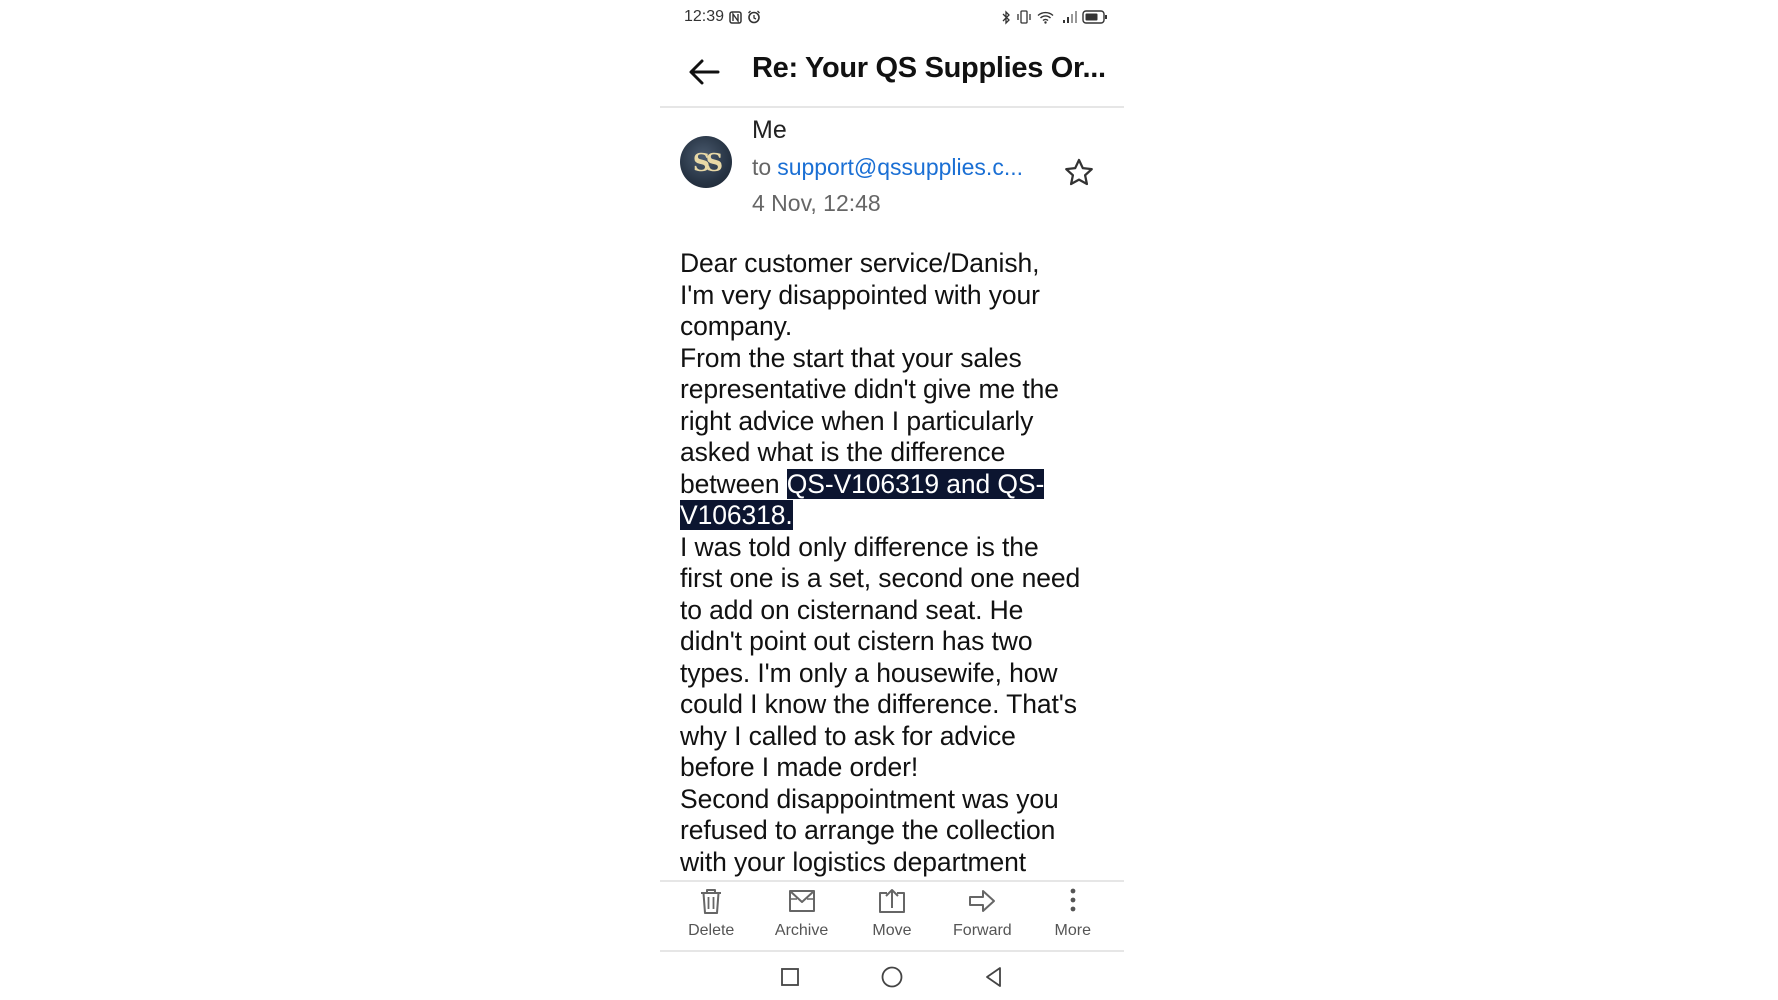  Describe the element at coordinates (892, 951) in the screenshot. I see `nav-divider` at that location.